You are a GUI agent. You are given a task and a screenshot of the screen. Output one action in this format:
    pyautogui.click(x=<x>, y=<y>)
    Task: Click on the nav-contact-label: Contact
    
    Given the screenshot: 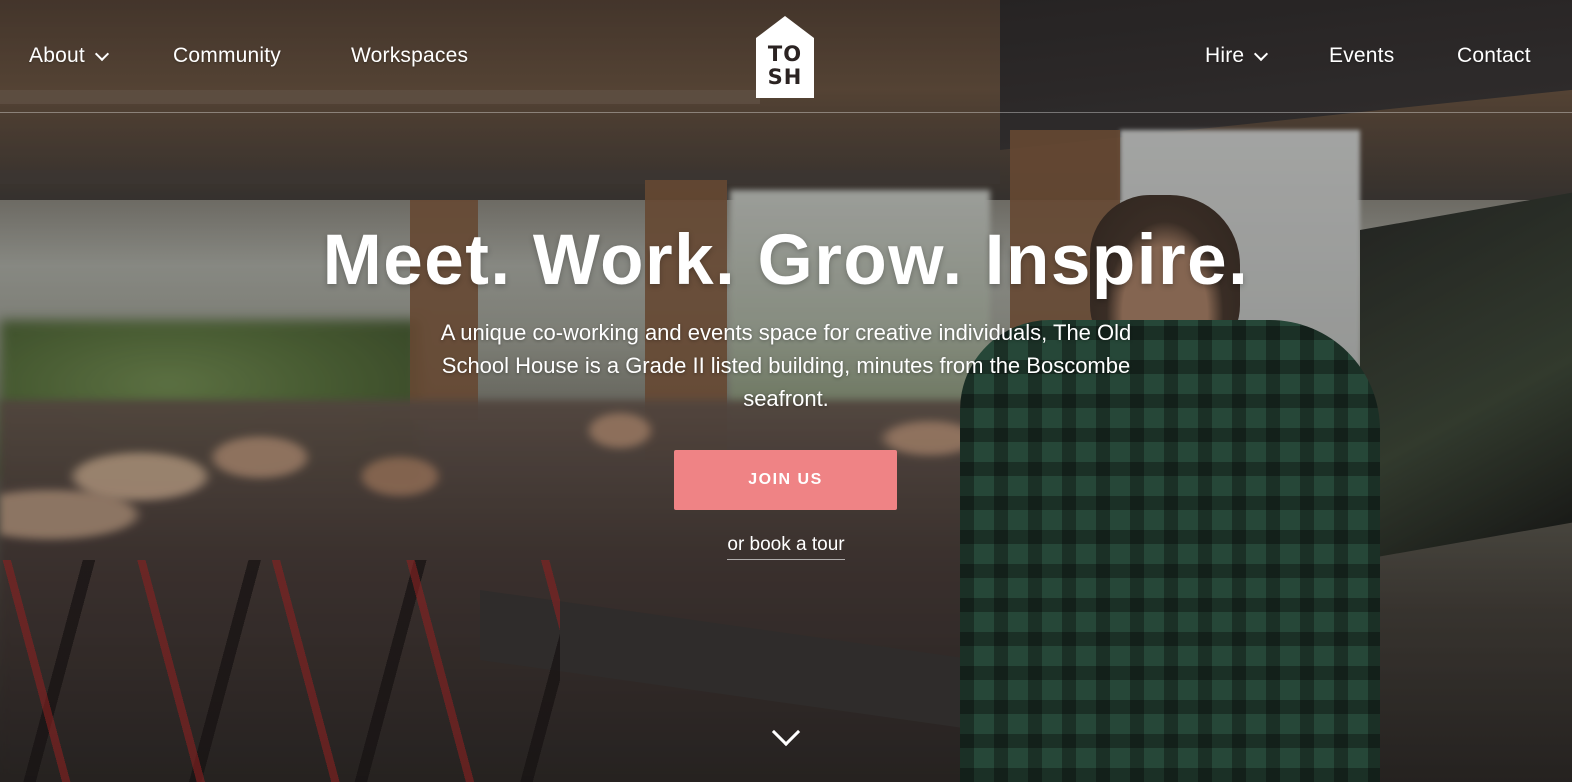 What is the action you would take?
    pyautogui.click(x=1494, y=55)
    